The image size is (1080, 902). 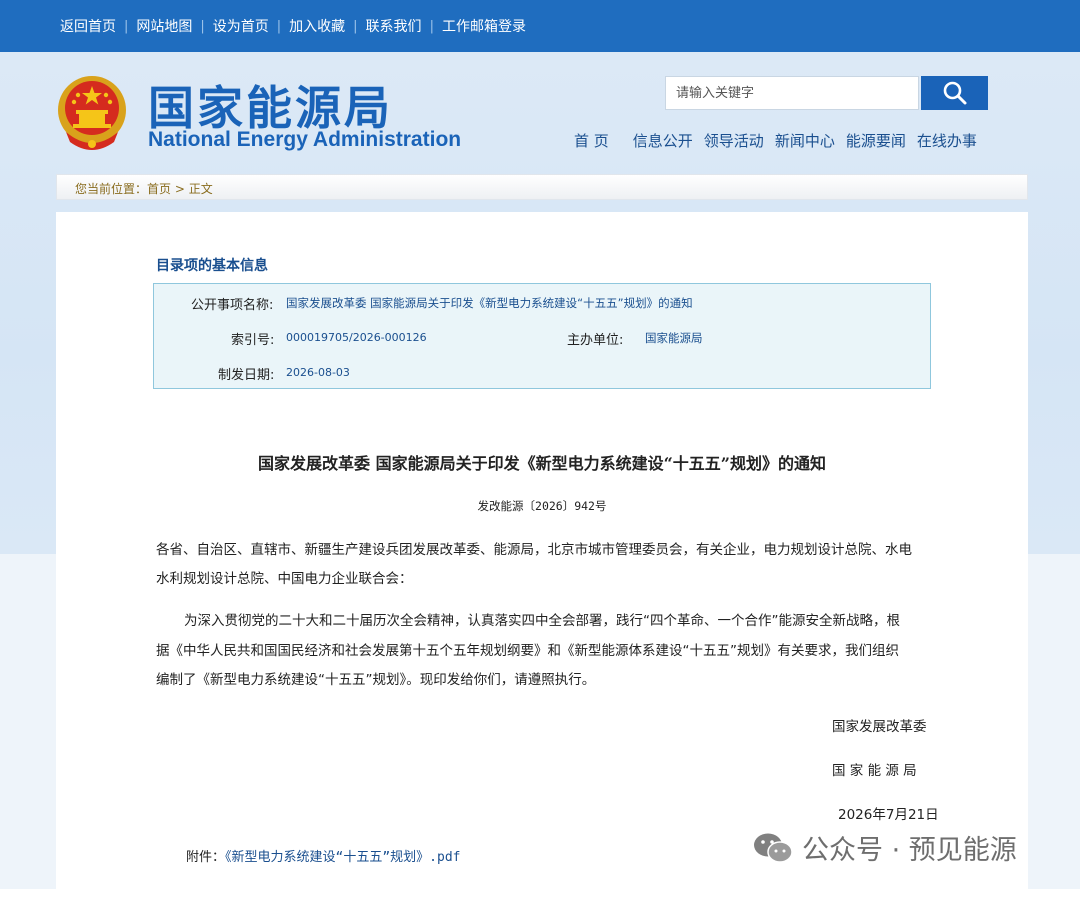 I want to click on main-nav: 首 页 信息公开 领导活动 新闻中心 能源要闻 在线办事, so click(x=781, y=140).